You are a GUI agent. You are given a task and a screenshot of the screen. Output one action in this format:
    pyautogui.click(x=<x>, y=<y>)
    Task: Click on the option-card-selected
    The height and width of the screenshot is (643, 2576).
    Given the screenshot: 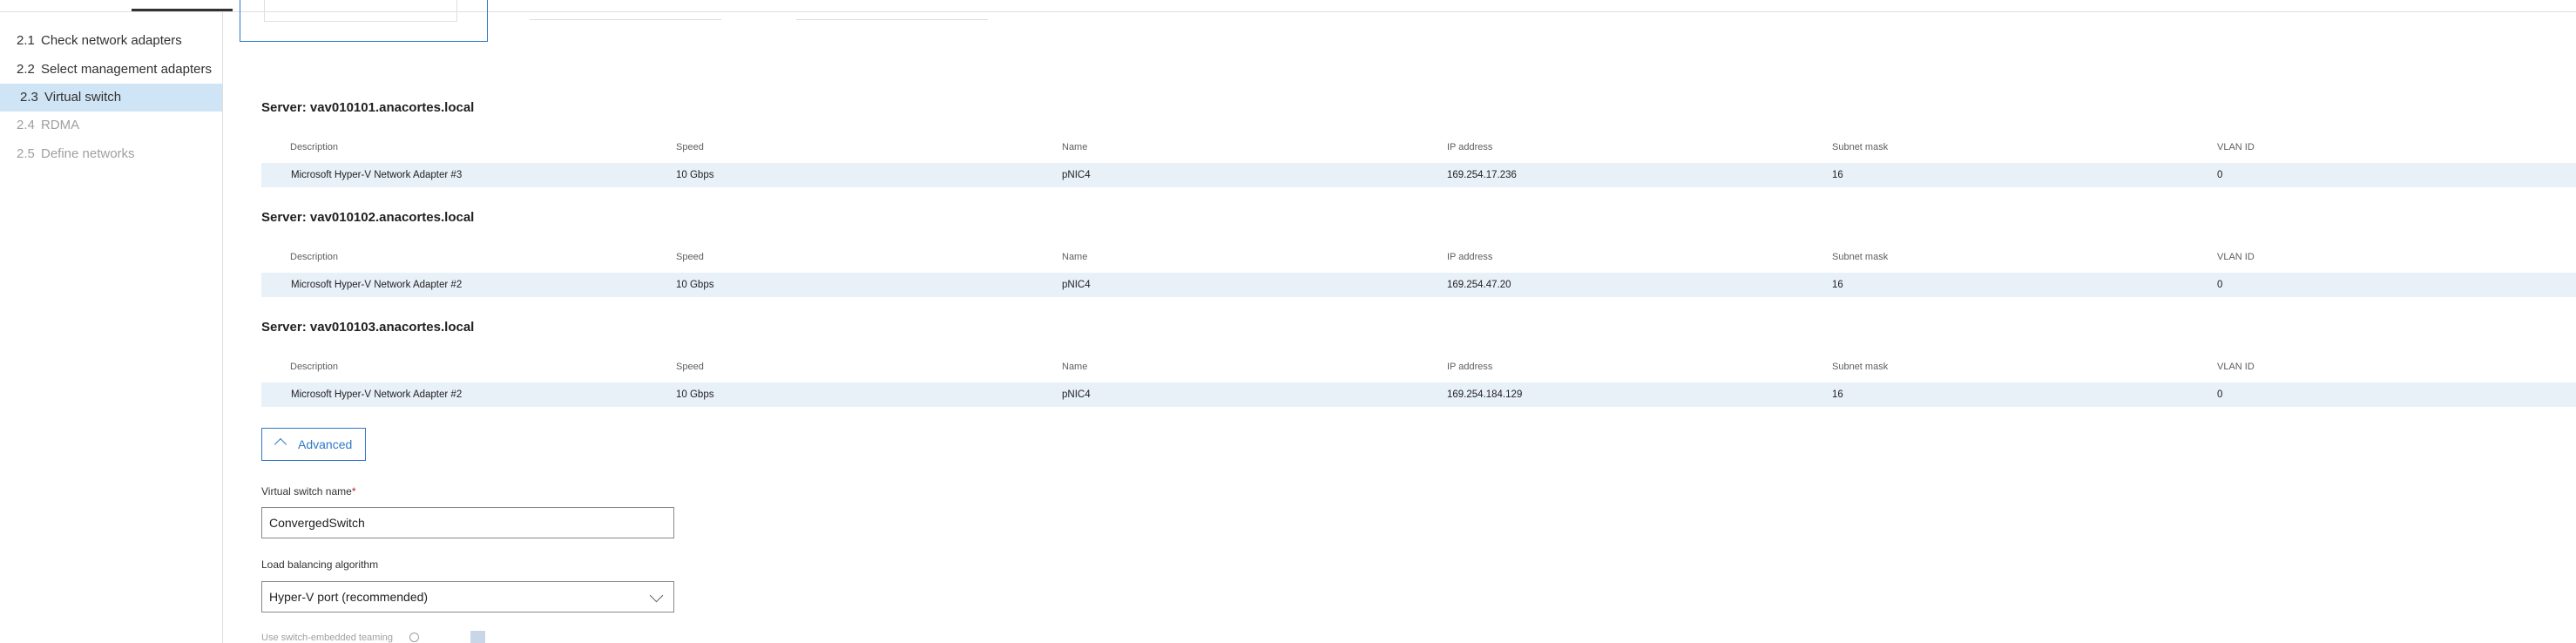 What is the action you would take?
    pyautogui.click(x=364, y=21)
    